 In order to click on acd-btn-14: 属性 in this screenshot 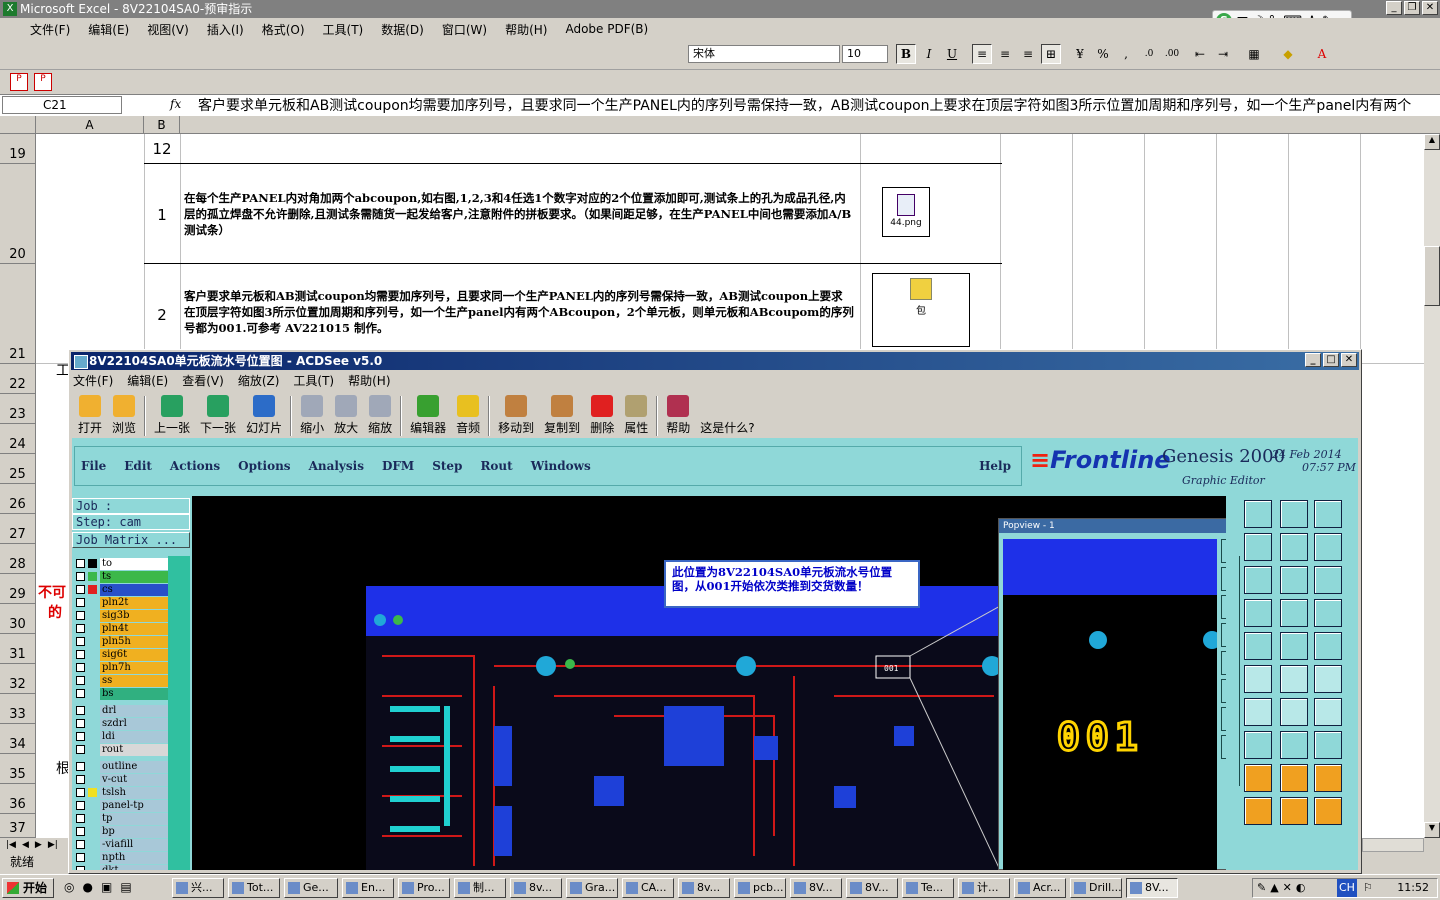, I will do `click(636, 415)`.